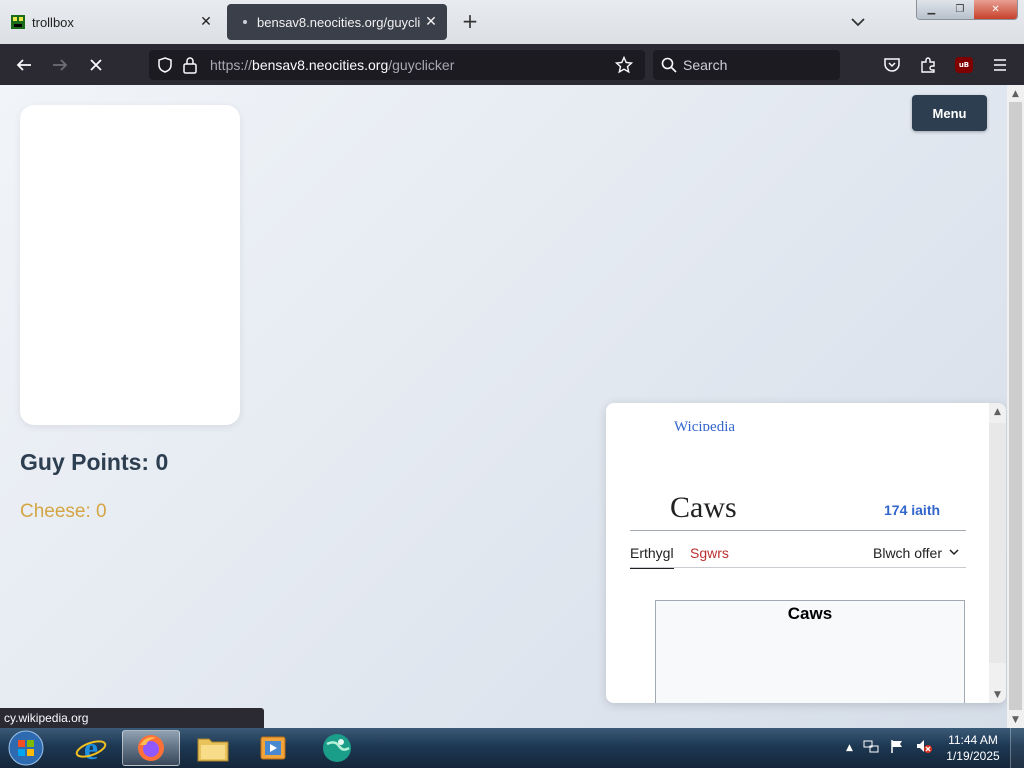  What do you see at coordinates (94, 462) in the screenshot?
I see `guy-points-counter: Guy Points: 0` at bounding box center [94, 462].